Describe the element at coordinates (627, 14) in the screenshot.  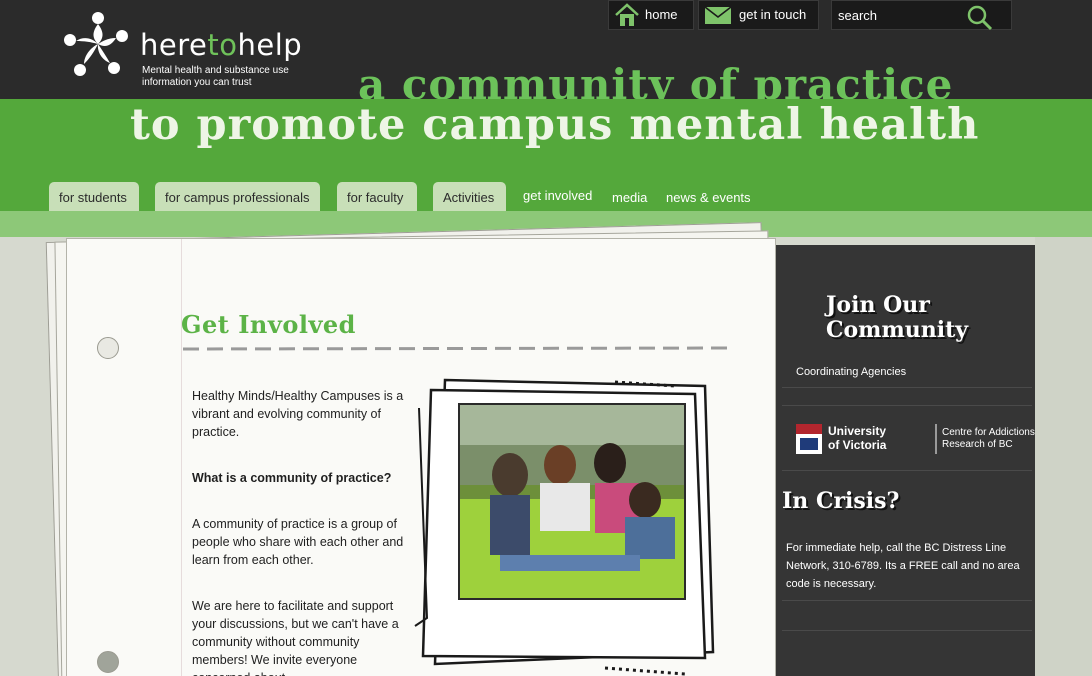
I see `home-icon` at that location.